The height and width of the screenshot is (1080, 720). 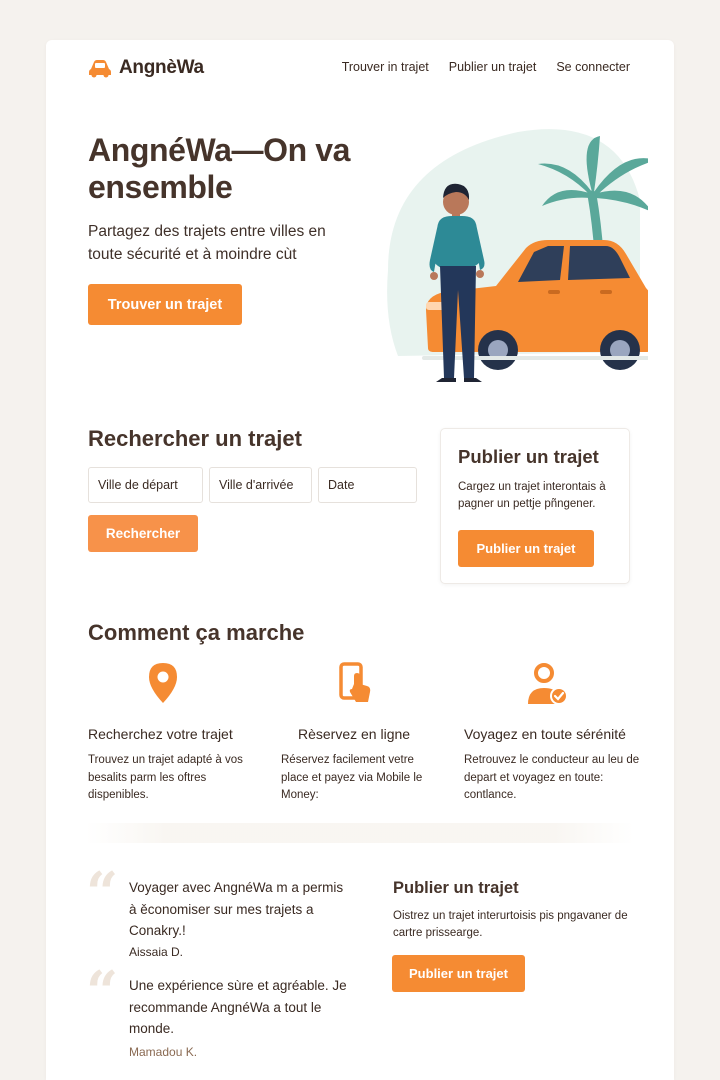 What do you see at coordinates (163, 1052) in the screenshot?
I see `testimonial-author: Mamadou K.` at bounding box center [163, 1052].